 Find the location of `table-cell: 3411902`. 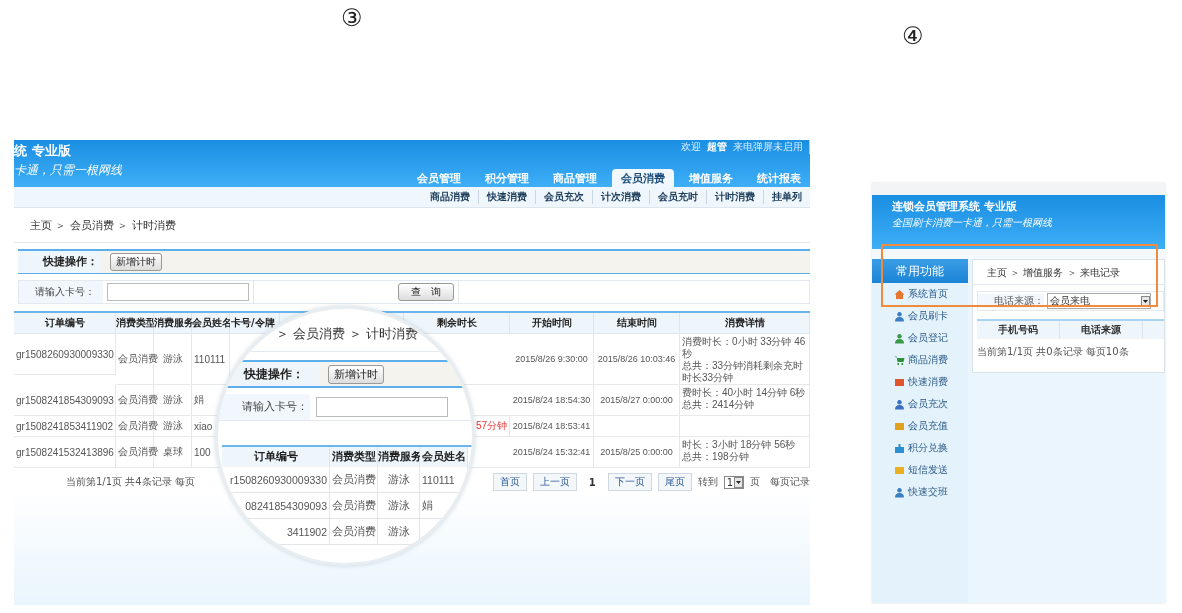

table-cell: 3411902 is located at coordinates (276, 532).